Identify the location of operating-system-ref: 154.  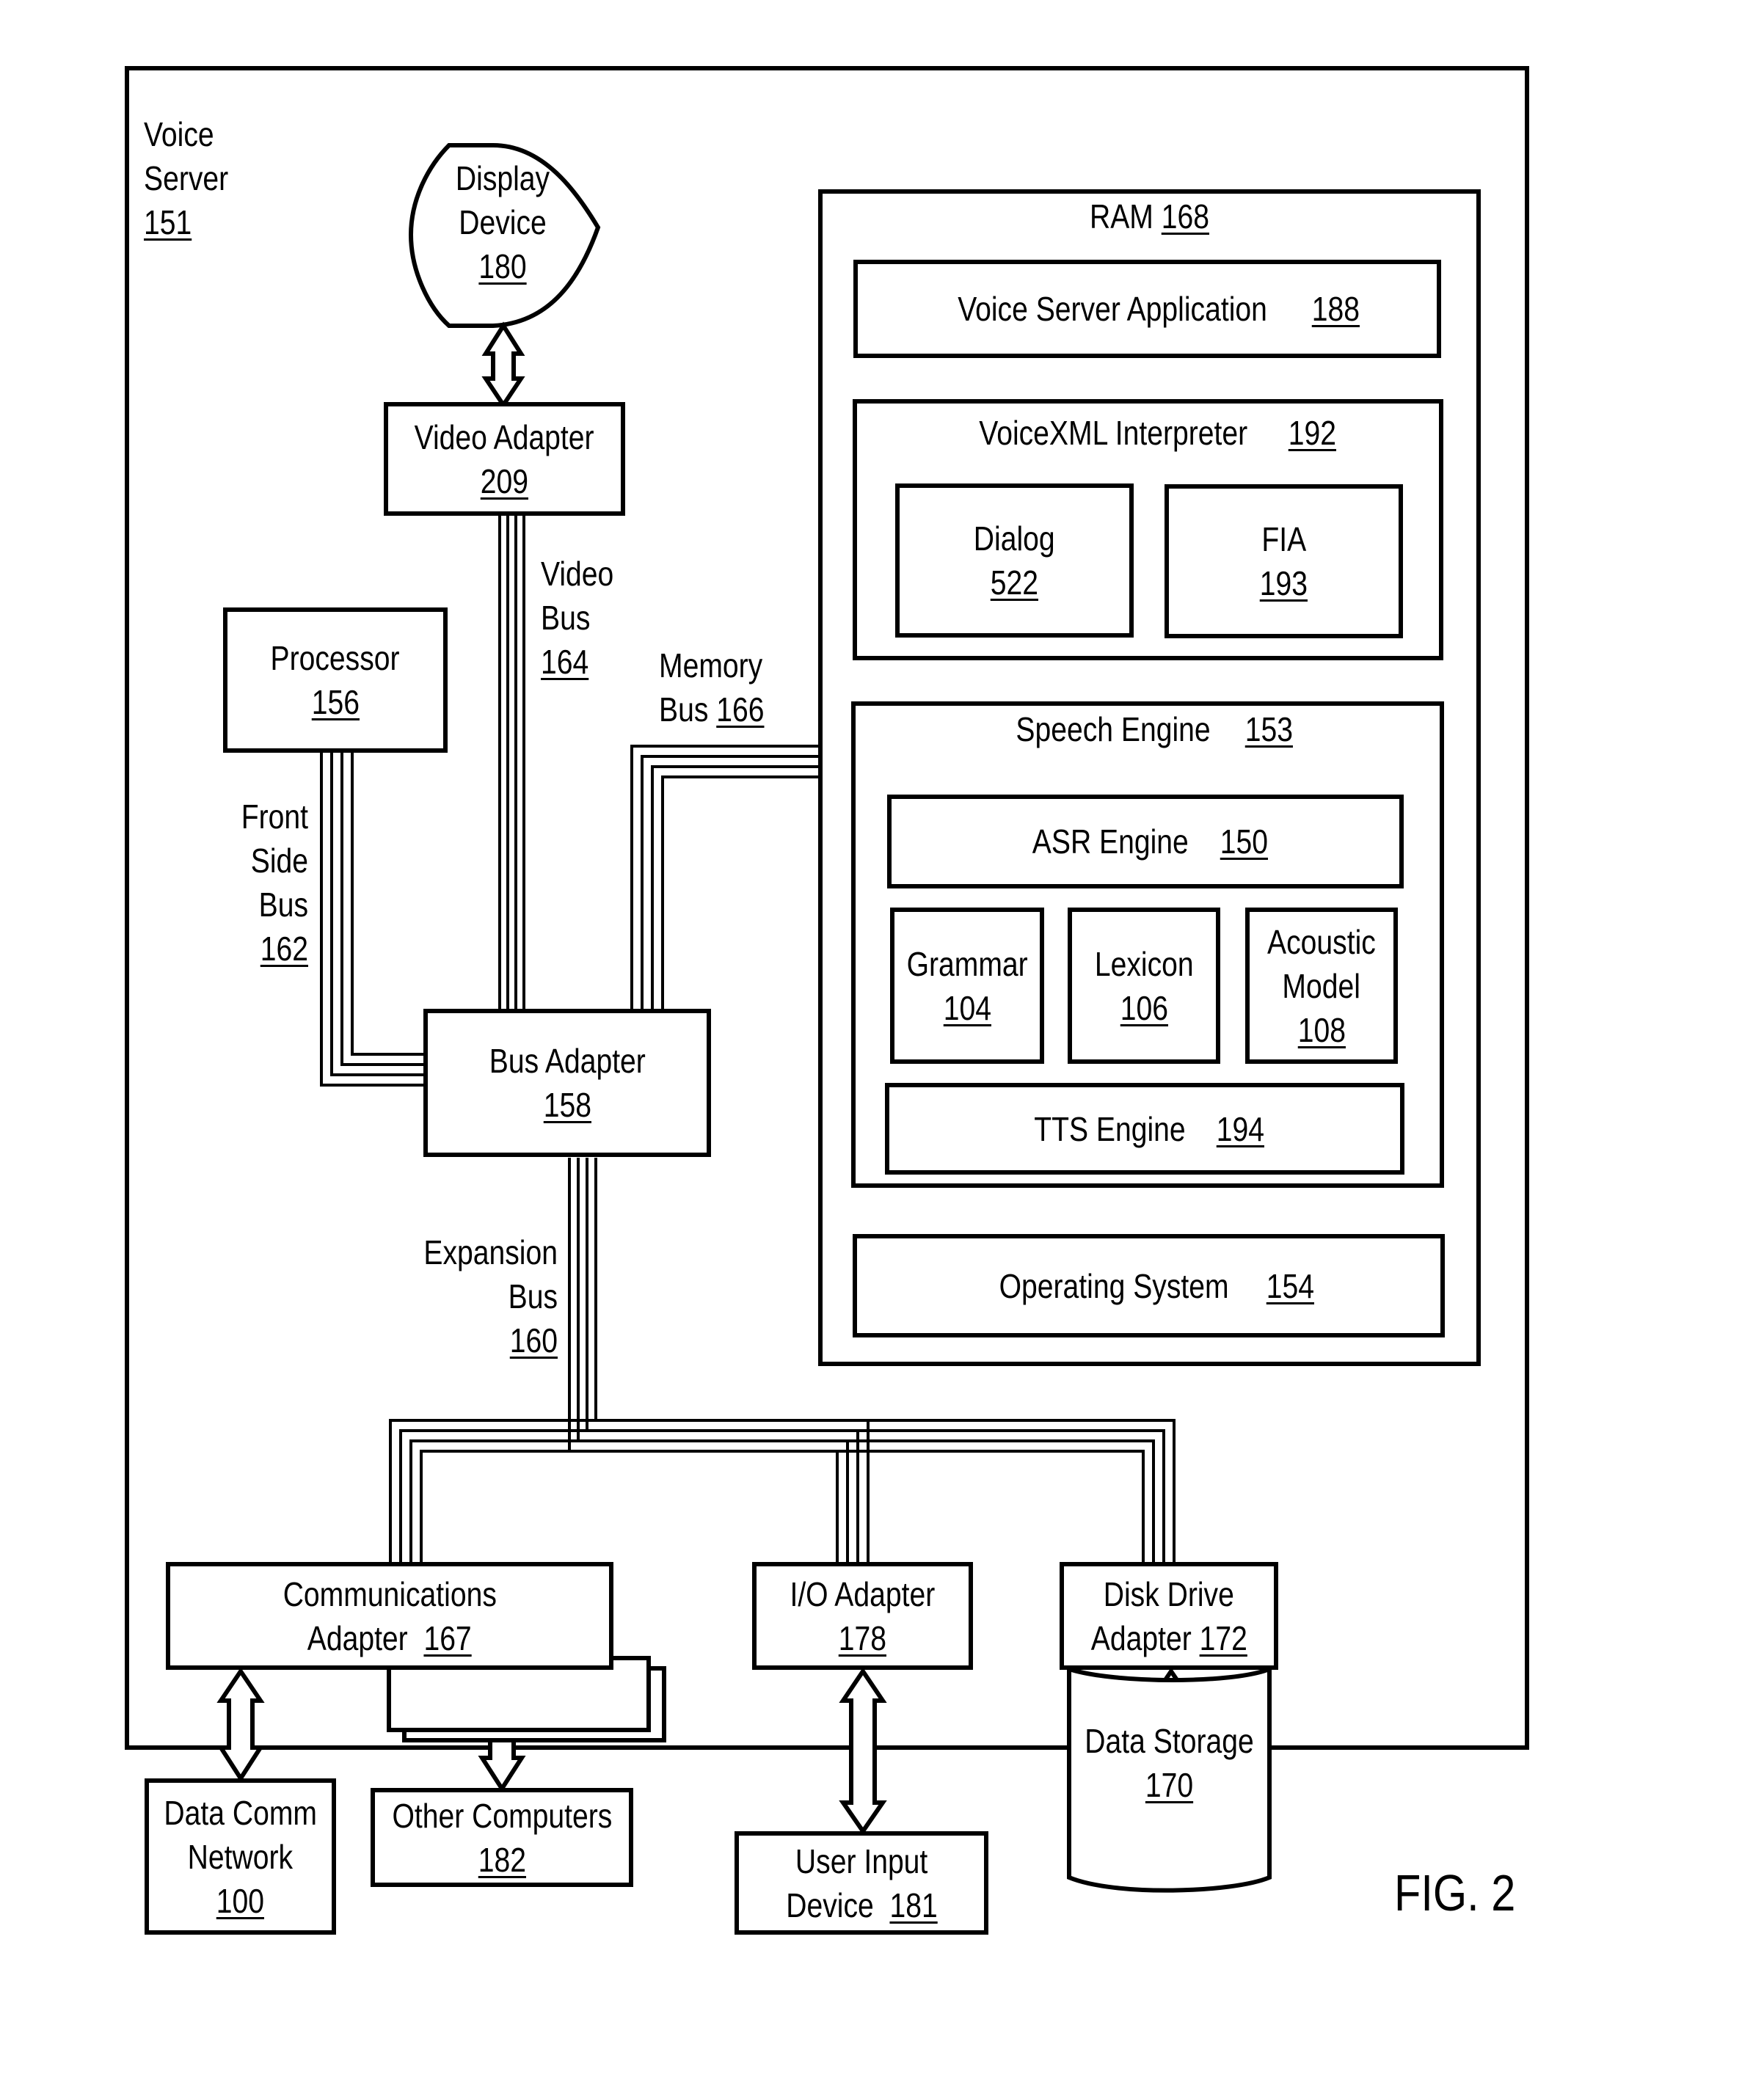
(1291, 1285).